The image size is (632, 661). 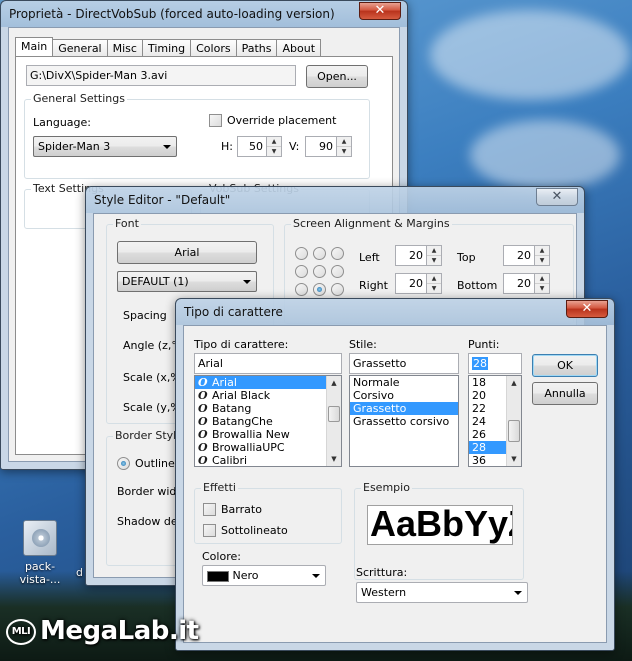 What do you see at coordinates (221, 556) in the screenshot?
I see `color-label: Colore:` at bounding box center [221, 556].